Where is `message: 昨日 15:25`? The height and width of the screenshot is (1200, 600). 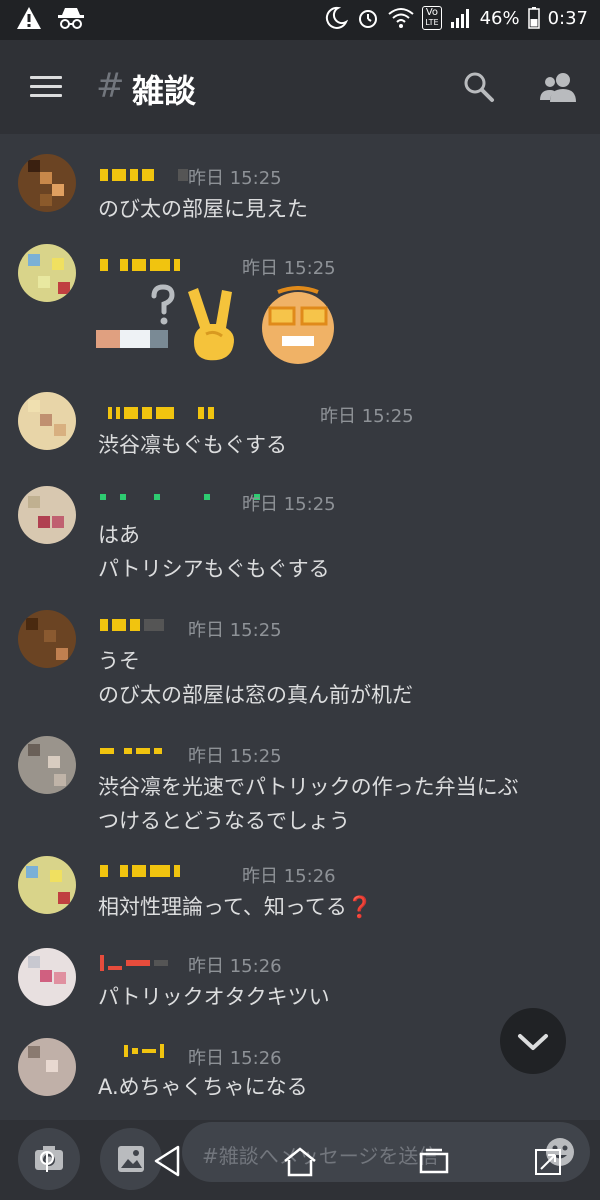 message: 昨日 15:25 is located at coordinates (300, 308).